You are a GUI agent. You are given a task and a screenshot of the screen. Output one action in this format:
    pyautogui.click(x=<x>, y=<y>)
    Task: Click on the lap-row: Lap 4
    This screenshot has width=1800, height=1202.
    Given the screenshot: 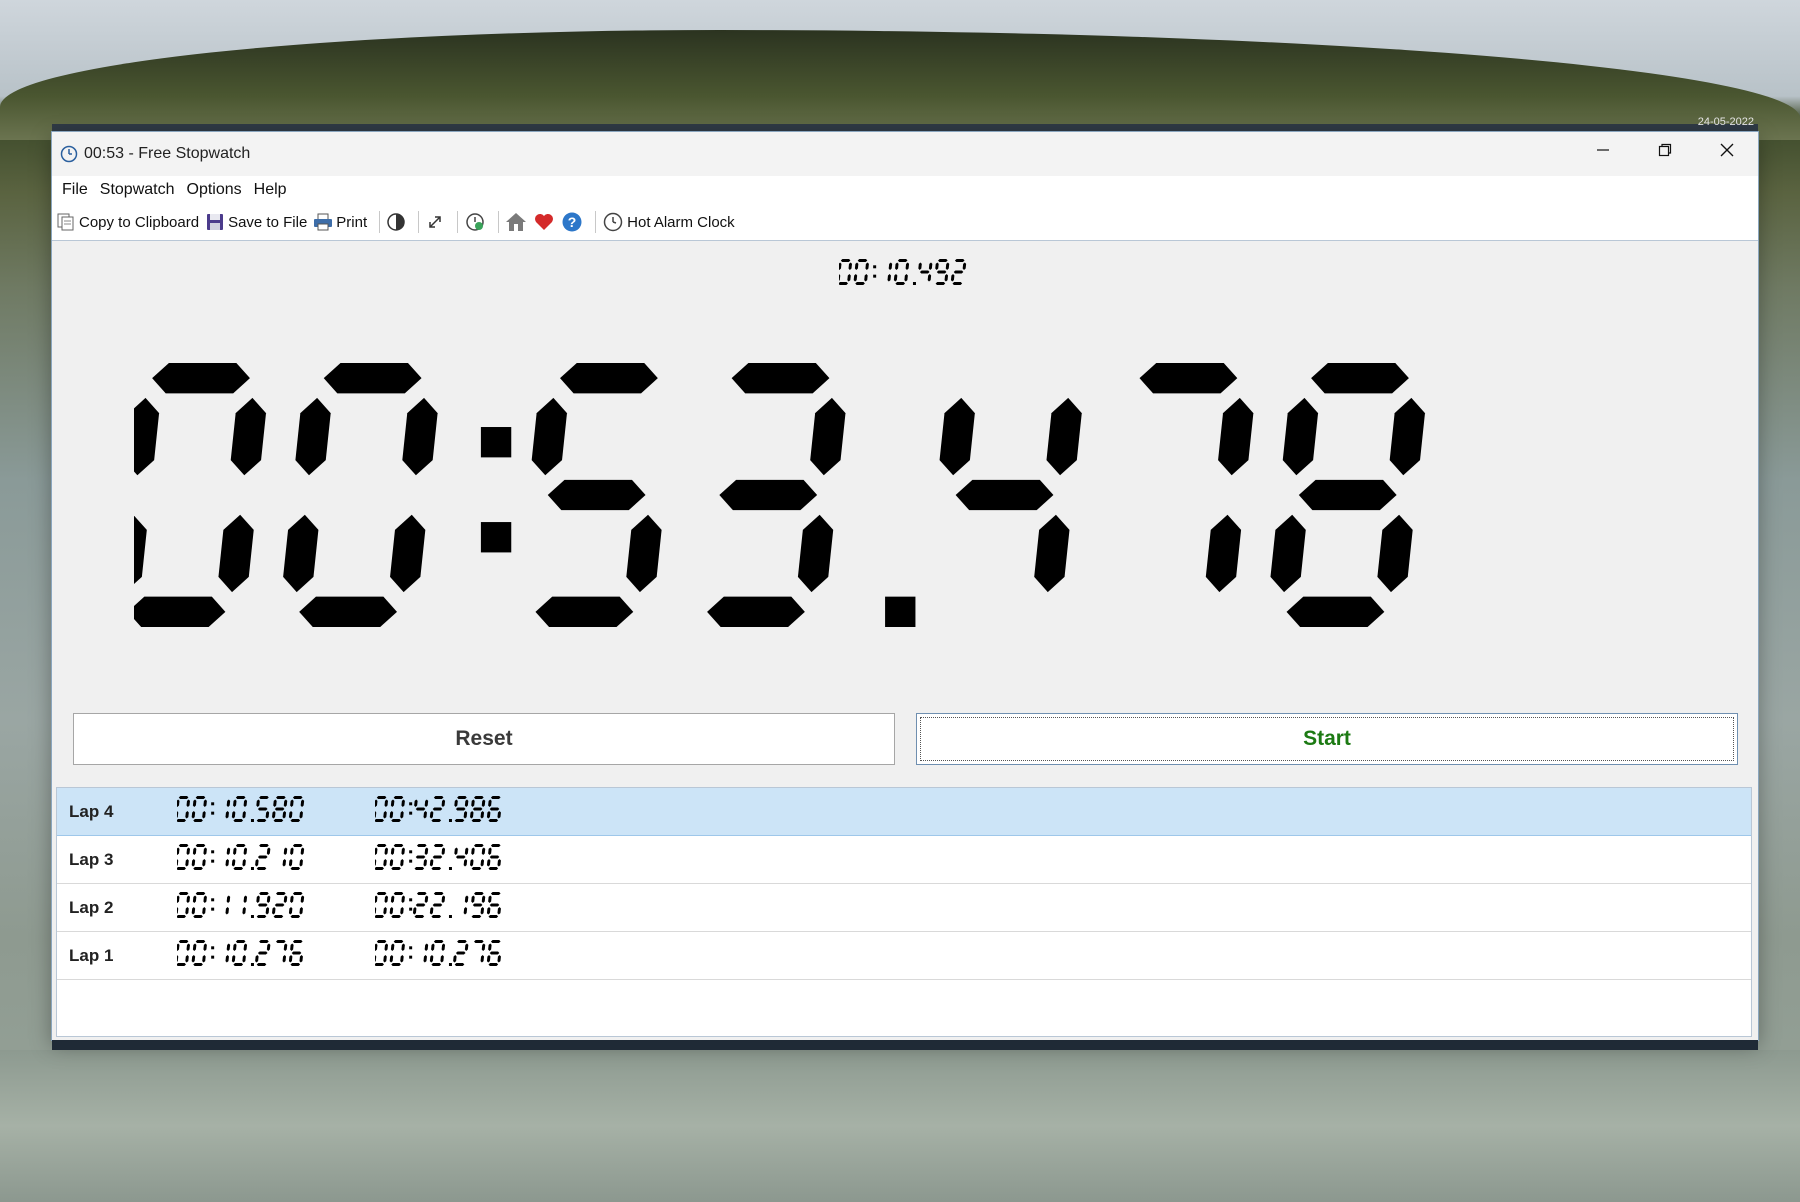 What is the action you would take?
    pyautogui.click(x=904, y=812)
    